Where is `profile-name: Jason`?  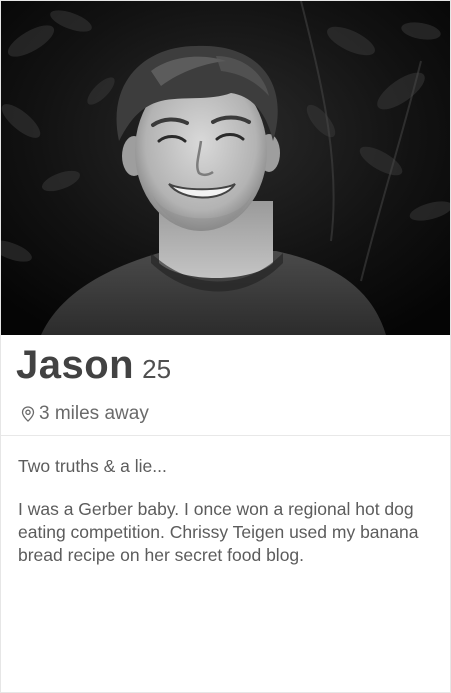
profile-name: Jason is located at coordinates (75, 365).